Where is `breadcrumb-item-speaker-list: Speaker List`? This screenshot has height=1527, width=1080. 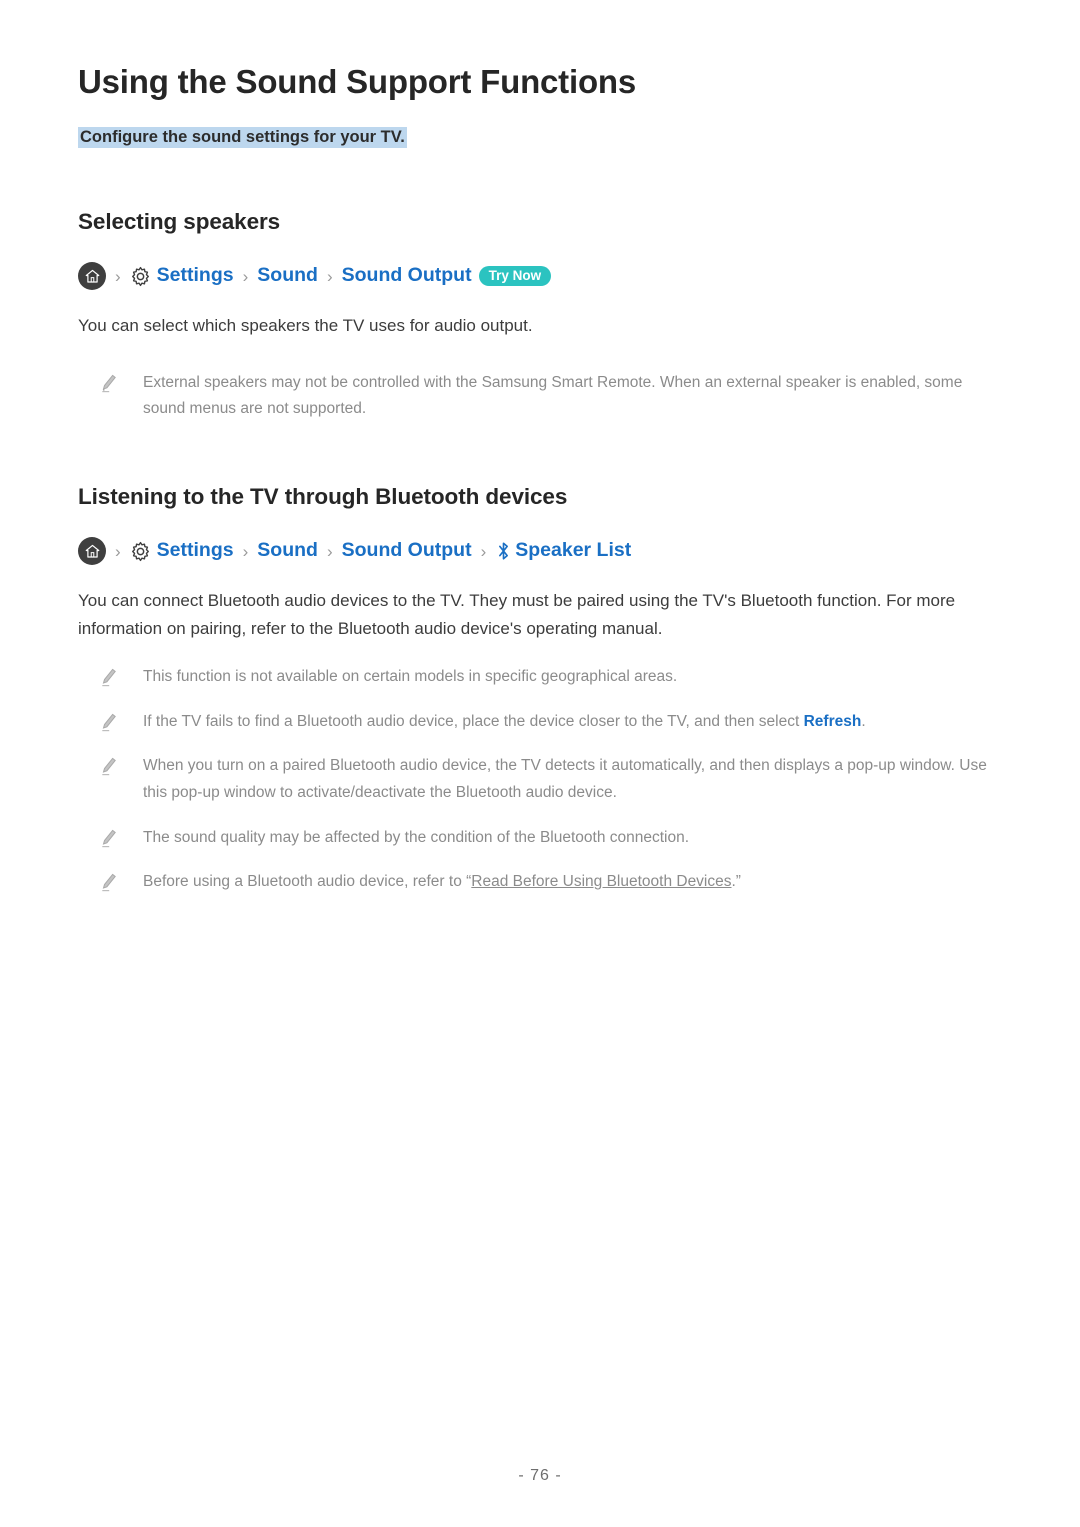 breadcrumb-item-speaker-list: Speaker List is located at coordinates (573, 551).